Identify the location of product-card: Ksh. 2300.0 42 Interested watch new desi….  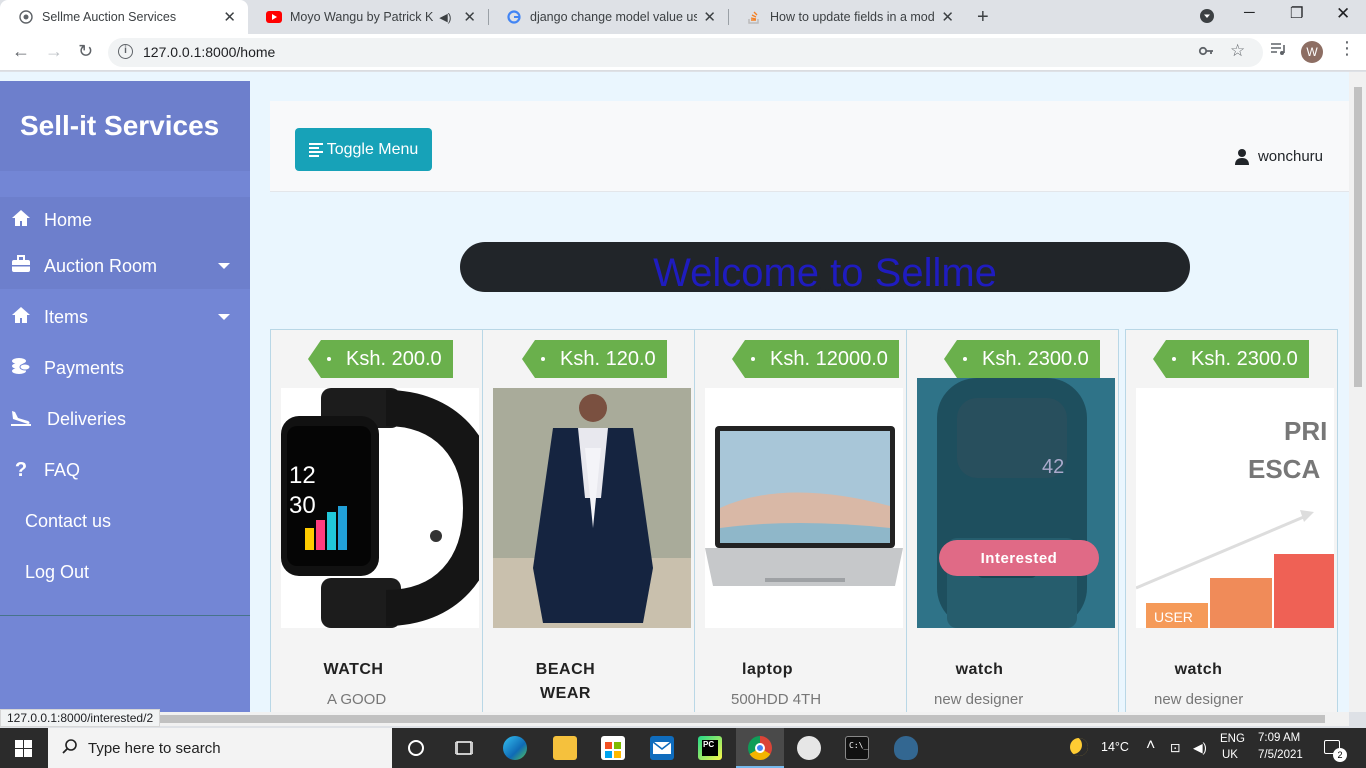
(1012, 520).